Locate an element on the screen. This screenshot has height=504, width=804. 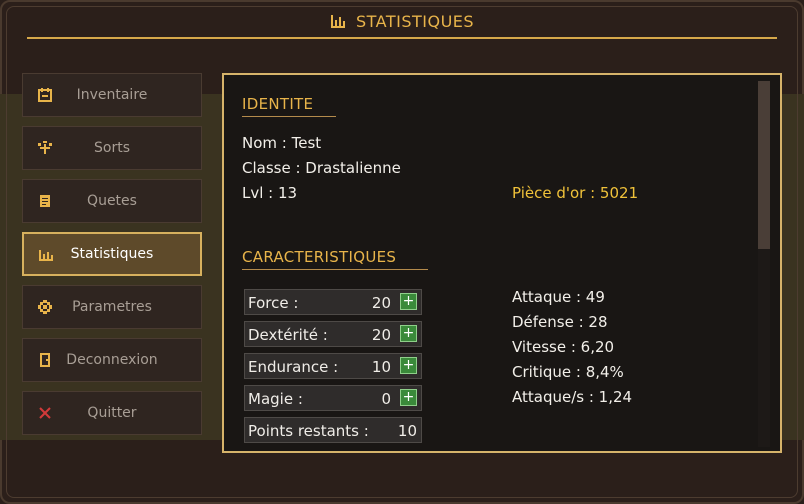
header: STATISTIQUES is located at coordinates (402, 22).